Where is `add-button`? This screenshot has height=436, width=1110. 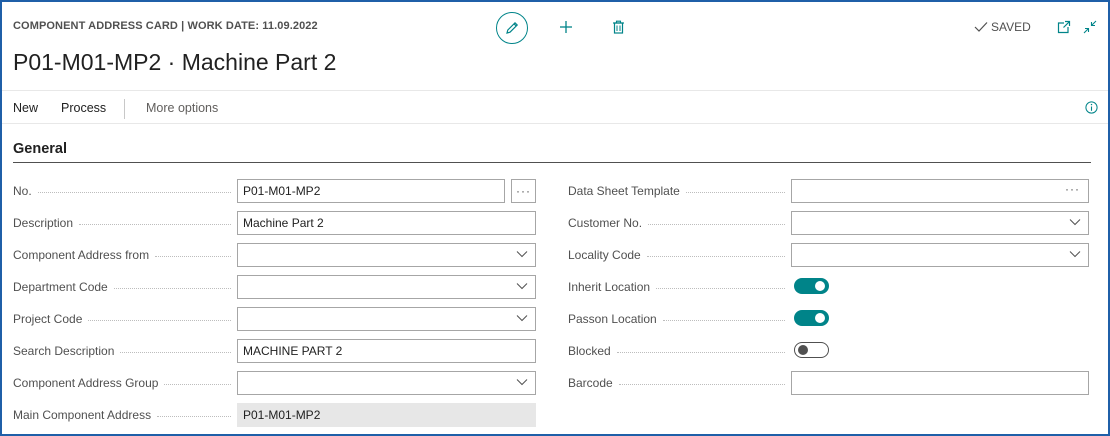 add-button is located at coordinates (566, 27).